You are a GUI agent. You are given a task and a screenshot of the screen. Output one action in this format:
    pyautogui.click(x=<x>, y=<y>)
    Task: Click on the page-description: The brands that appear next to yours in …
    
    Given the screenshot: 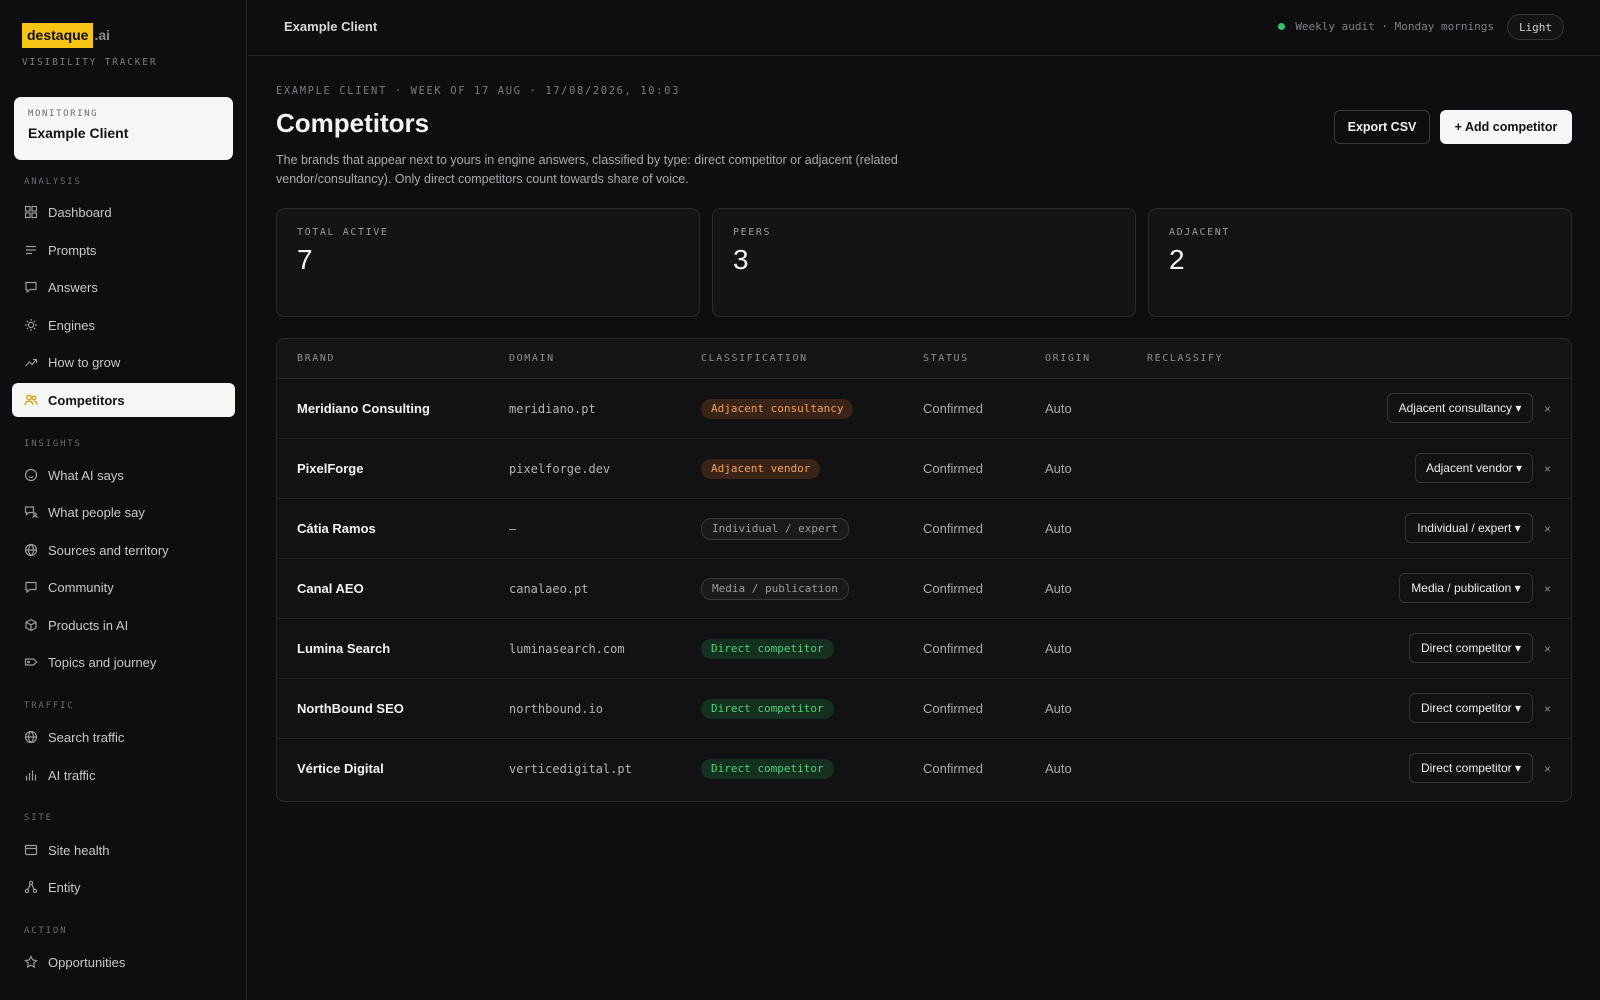 What is the action you would take?
    pyautogui.click(x=587, y=169)
    